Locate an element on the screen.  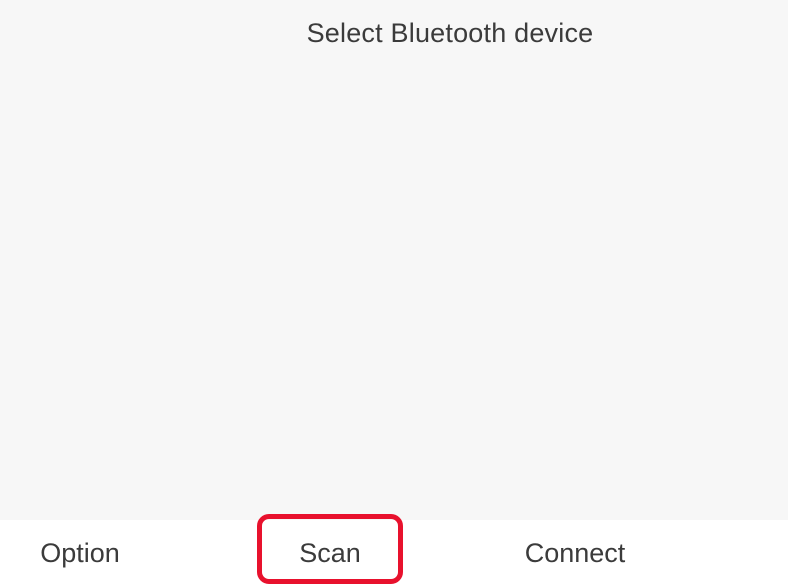
screen-title: Select Bluetooth device is located at coordinates (450, 33).